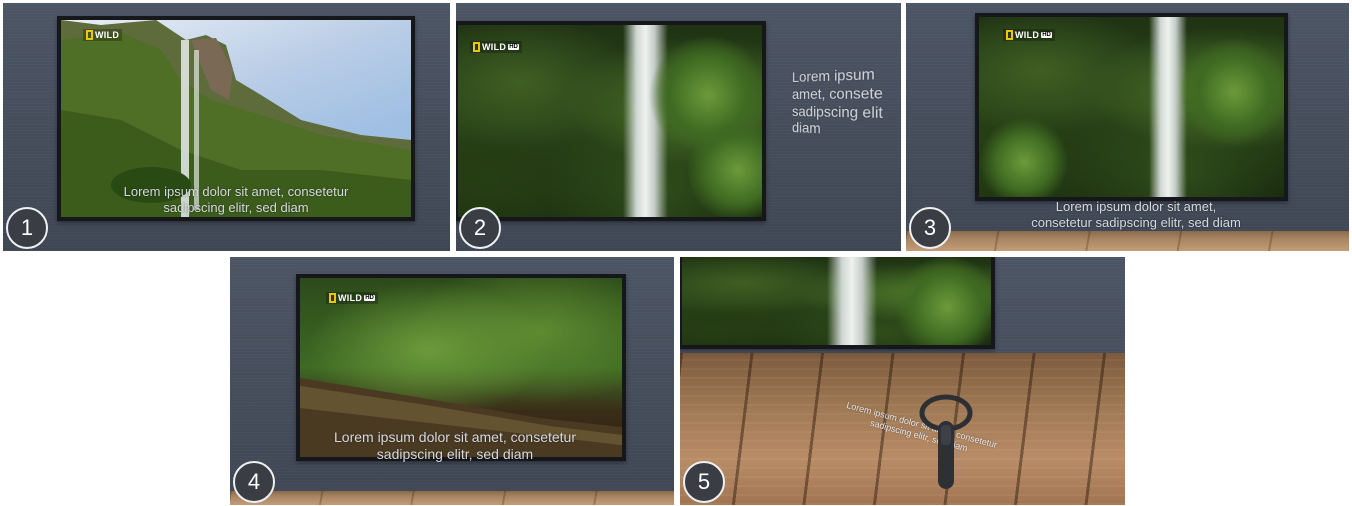  Describe the element at coordinates (806, 128) in the screenshot. I see `subtitle-line: diam` at that location.